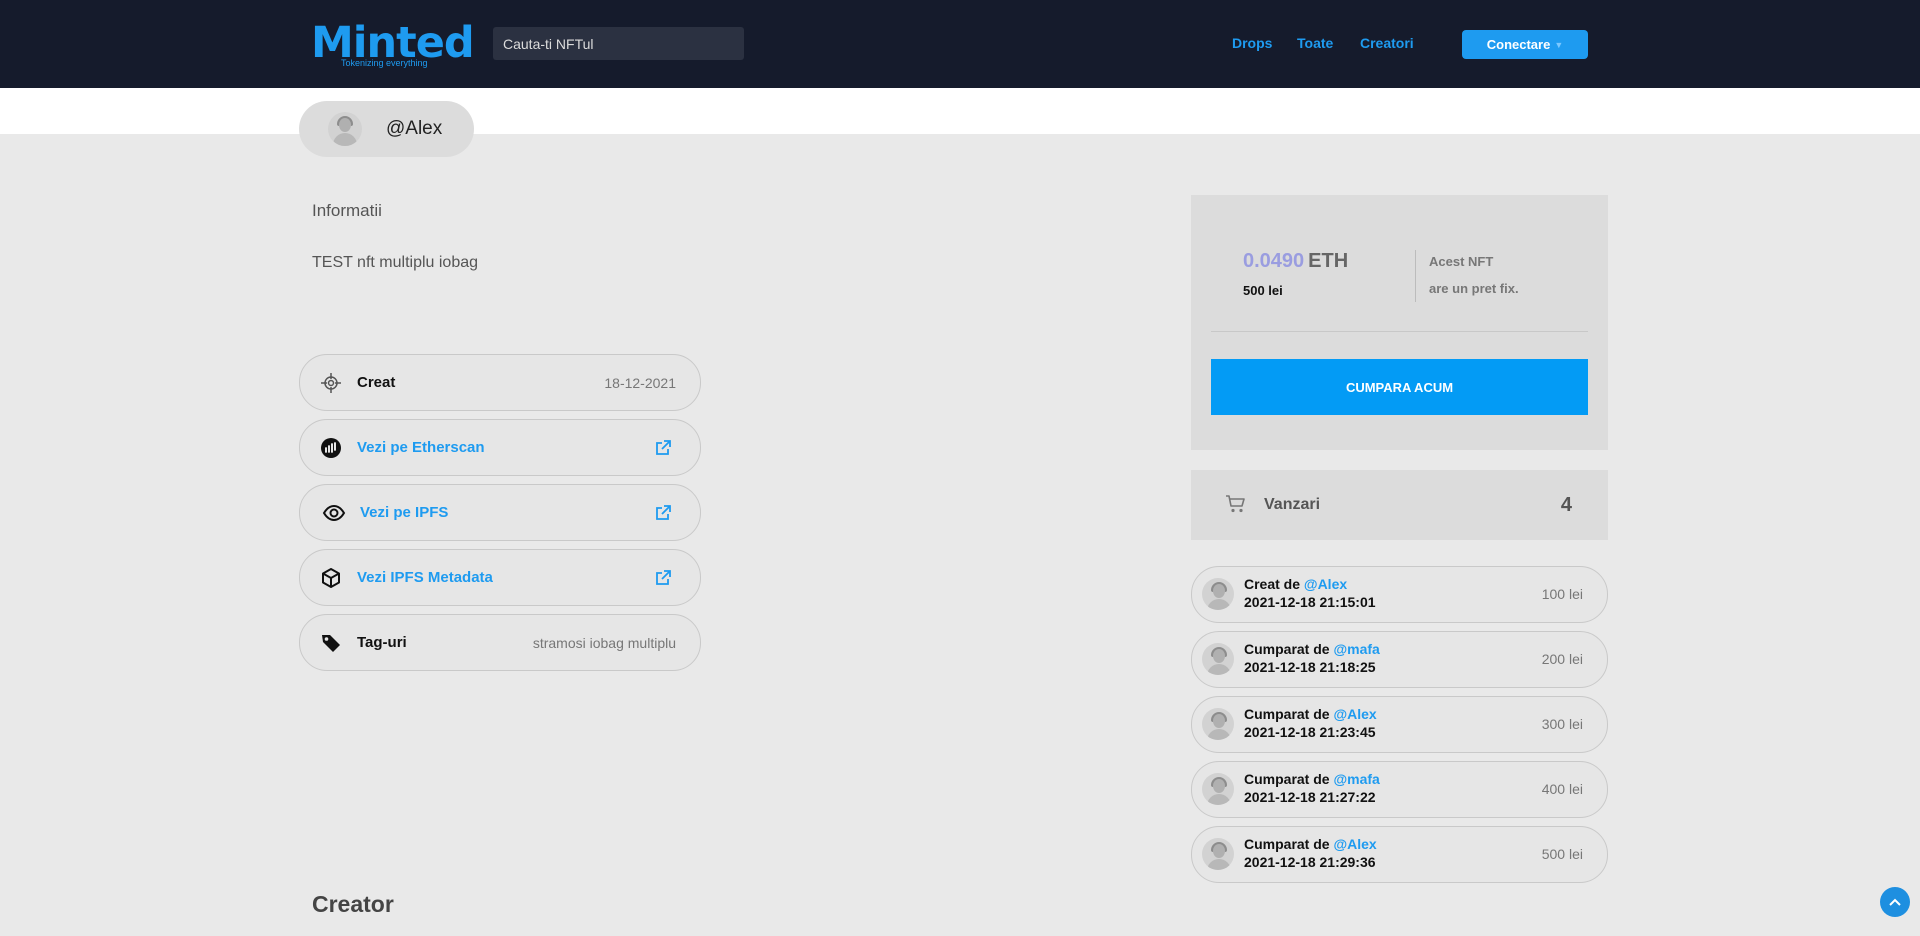  Describe the element at coordinates (500, 382) in the screenshot. I see `created-row: Creat 18-12-2021` at that location.